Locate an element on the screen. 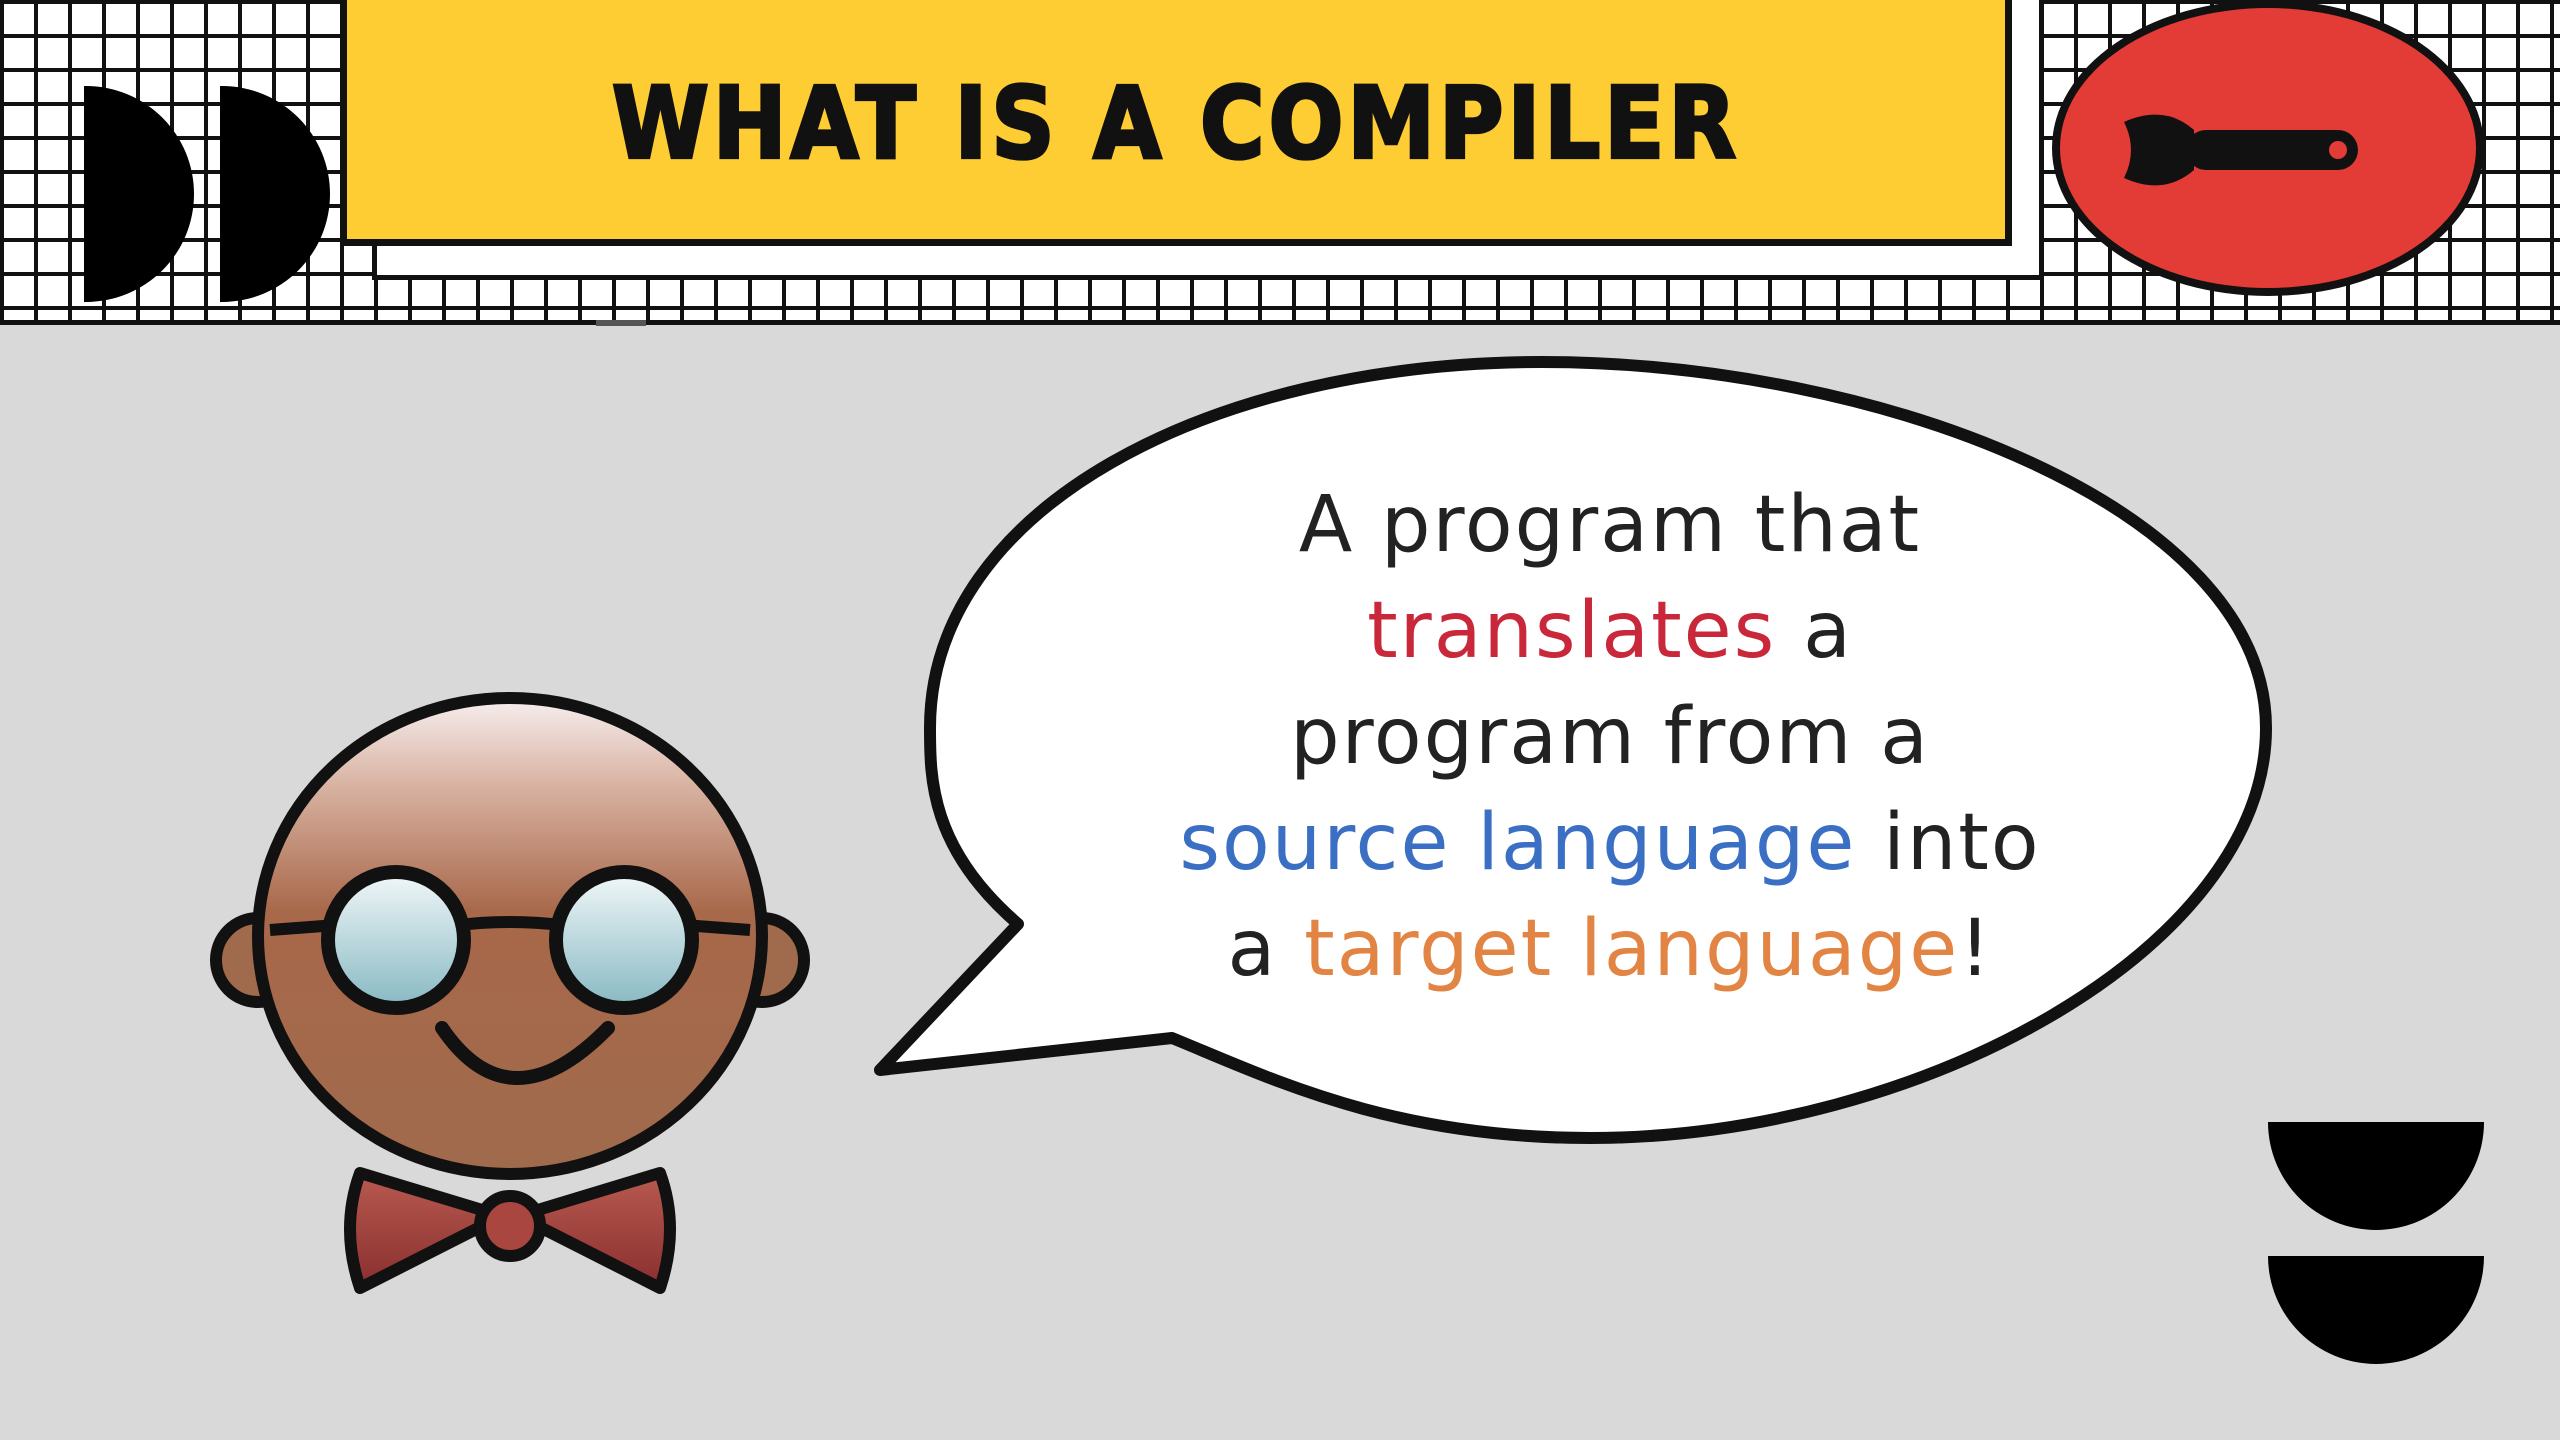 The height and width of the screenshot is (1440, 2560). bubble-line-5-post: ! is located at coordinates (1976, 949).